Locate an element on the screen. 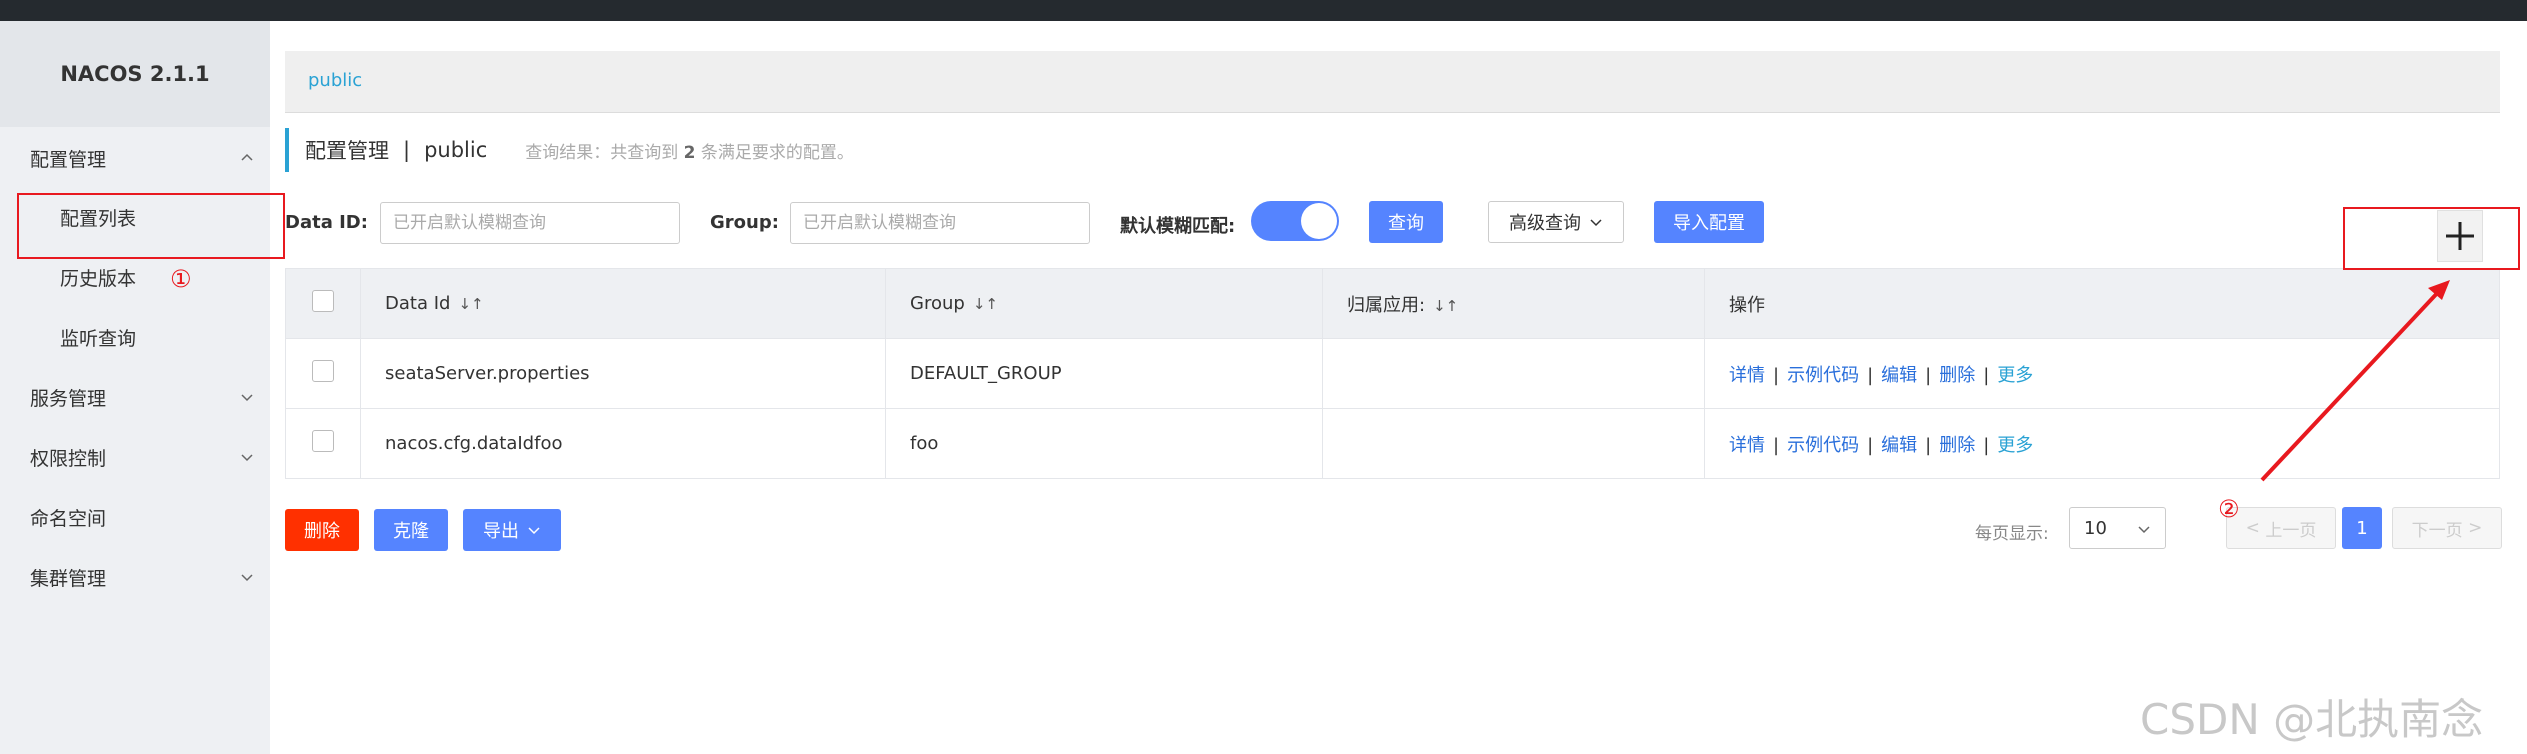  advanced-query-button: 高级查询 is located at coordinates (1556, 222).